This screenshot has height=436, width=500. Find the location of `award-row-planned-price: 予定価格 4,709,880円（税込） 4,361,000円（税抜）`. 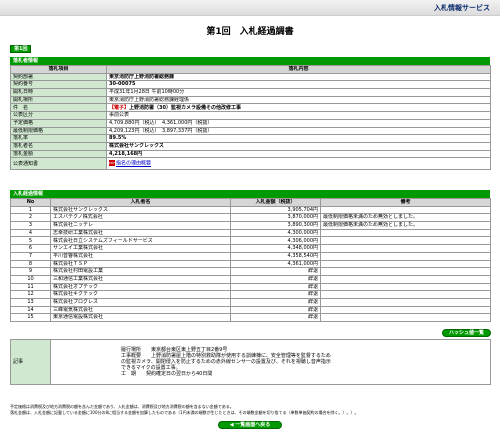

award-row-planned-price: 予定価格 4,709,880円（税込） 4,361,000円（税抜） is located at coordinates (250, 123).